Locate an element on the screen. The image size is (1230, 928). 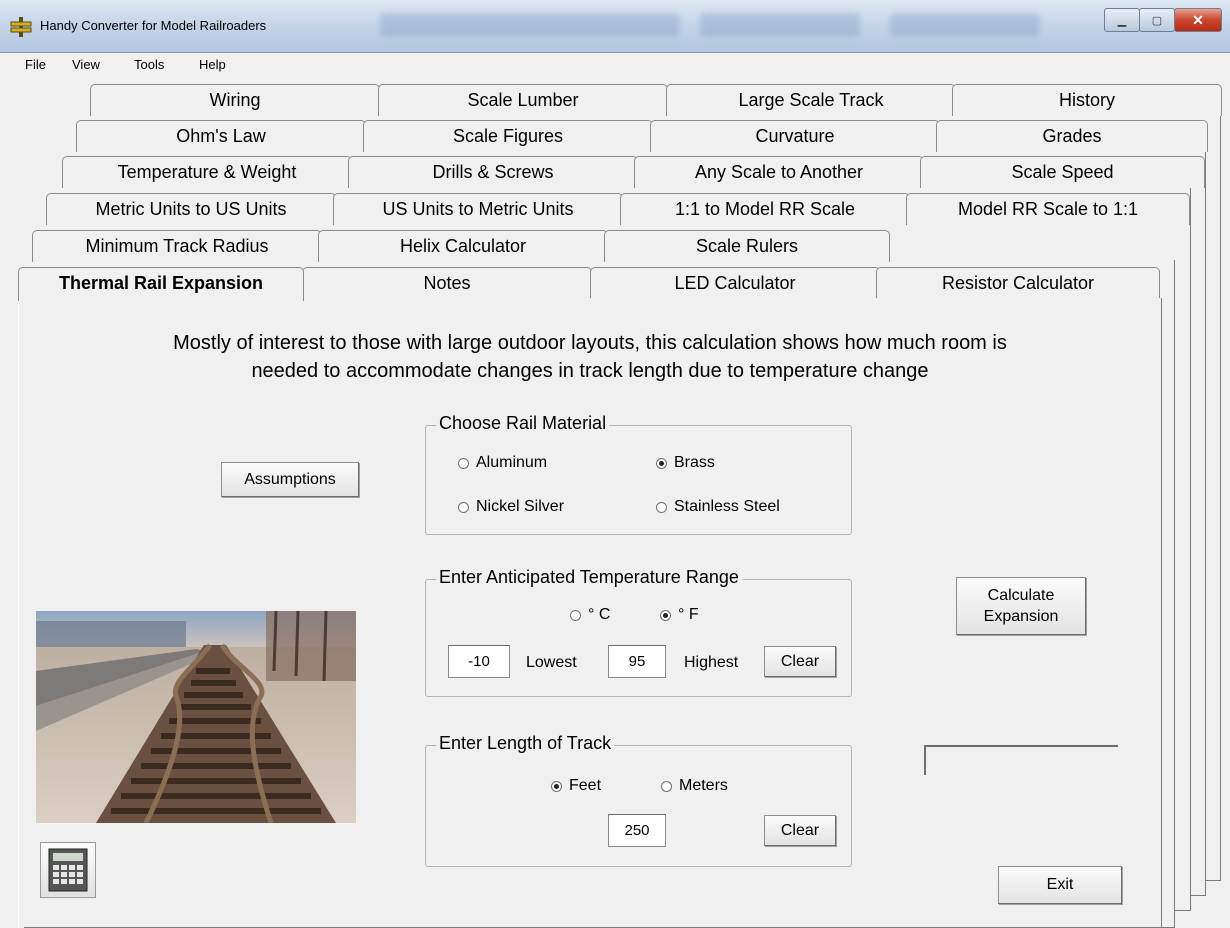
menu-help: Help is located at coordinates (212, 64).